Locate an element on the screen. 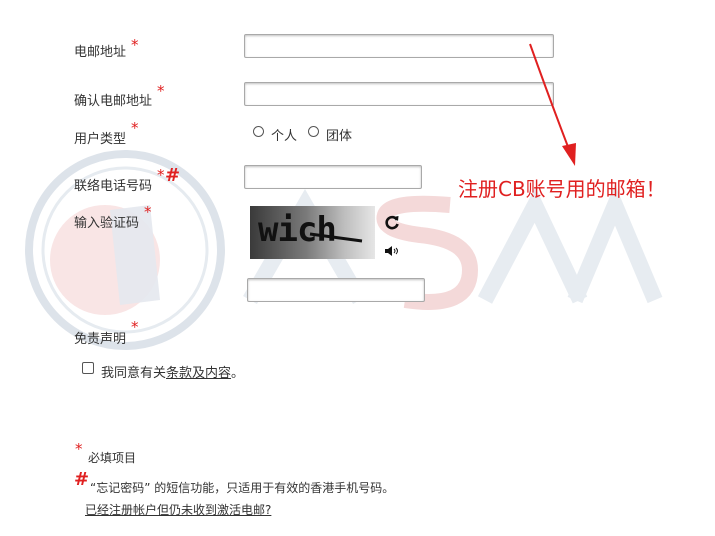 Image resolution: width=715 pixels, height=536 pixels. user-type-group-label: 团体 is located at coordinates (339, 136).